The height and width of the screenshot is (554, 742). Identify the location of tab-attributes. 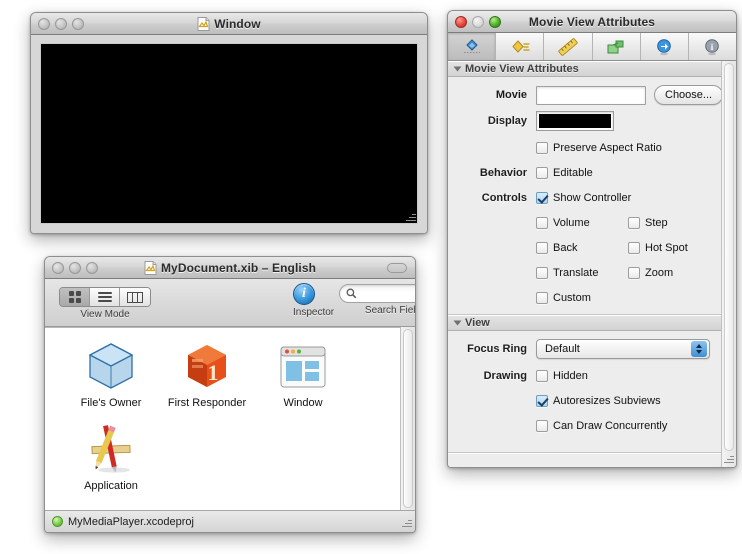
(472, 46).